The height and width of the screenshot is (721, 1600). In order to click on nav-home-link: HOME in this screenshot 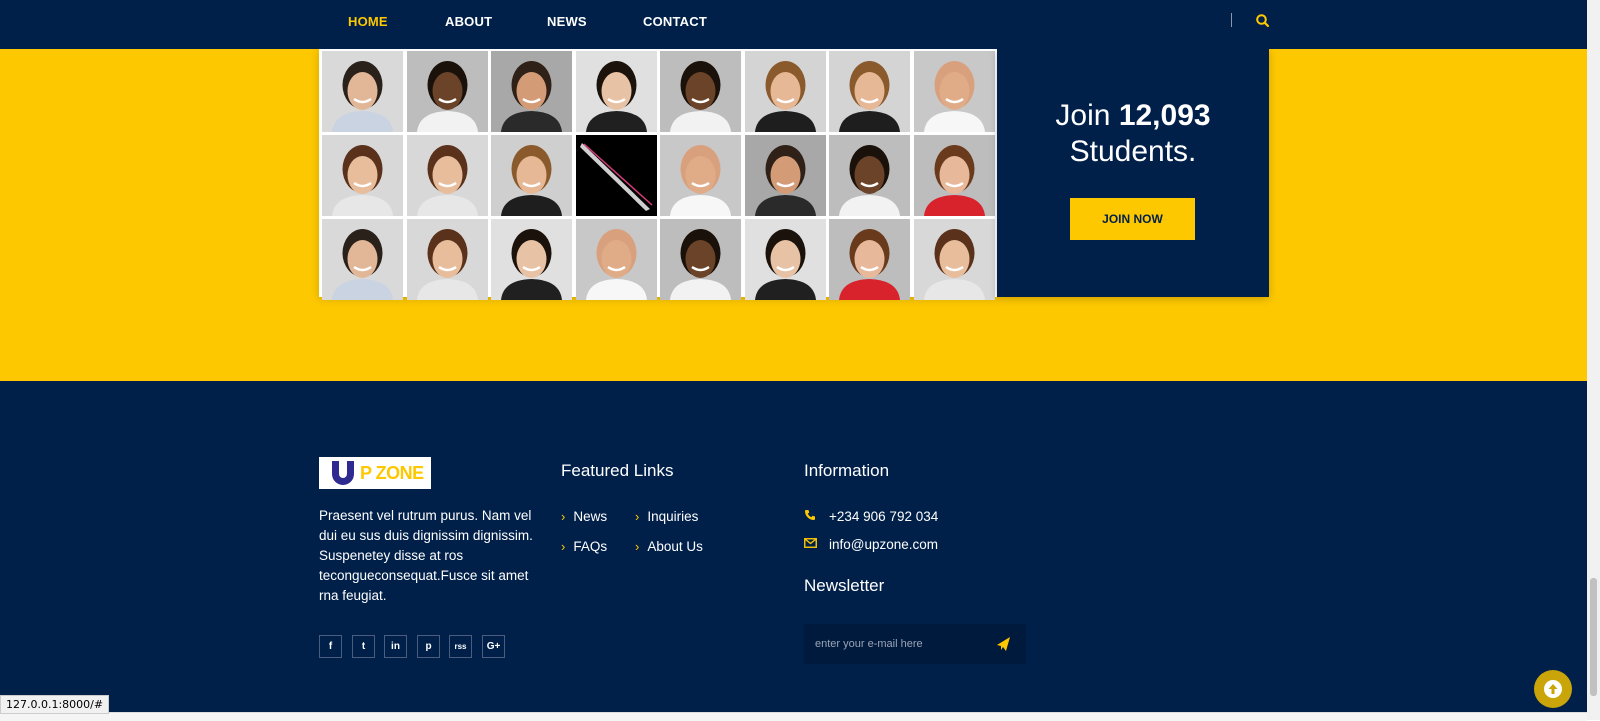, I will do `click(368, 21)`.